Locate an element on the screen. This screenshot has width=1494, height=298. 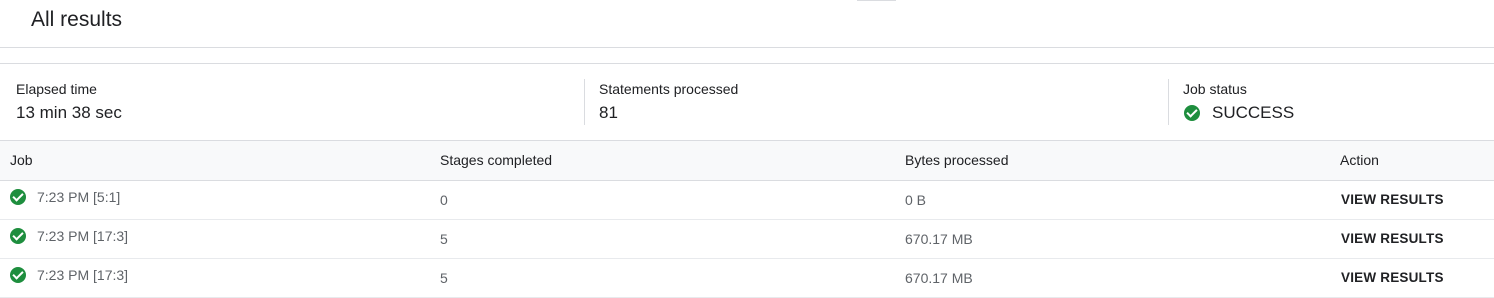
column-header-stages: Stages completed is located at coordinates (496, 160).